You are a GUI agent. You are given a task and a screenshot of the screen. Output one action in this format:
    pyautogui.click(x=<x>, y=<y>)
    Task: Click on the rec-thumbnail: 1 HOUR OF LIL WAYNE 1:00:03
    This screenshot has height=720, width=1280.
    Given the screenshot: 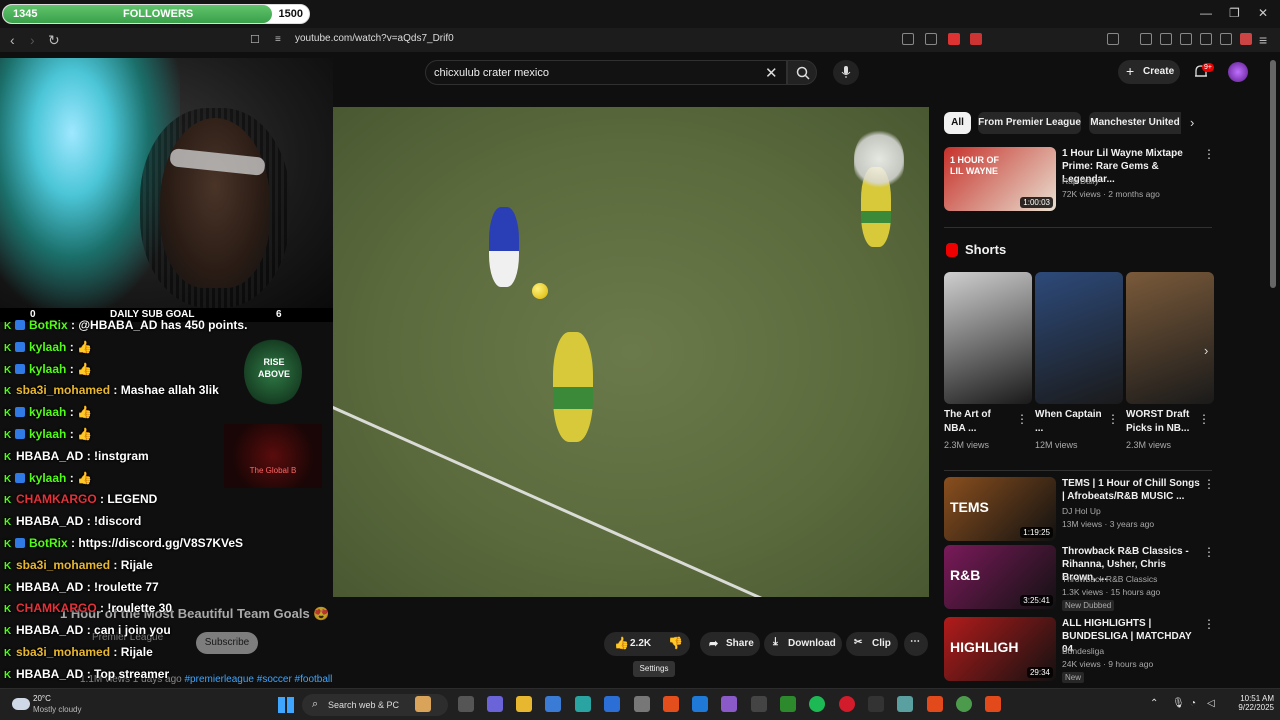 What is the action you would take?
    pyautogui.click(x=1000, y=179)
    